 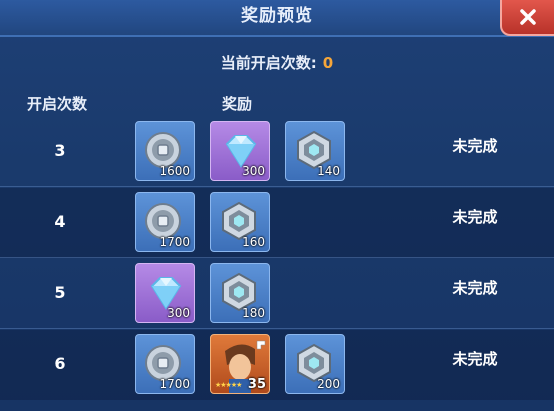 What do you see at coordinates (328, 63) in the screenshot?
I see `open-count-value: 0` at bounding box center [328, 63].